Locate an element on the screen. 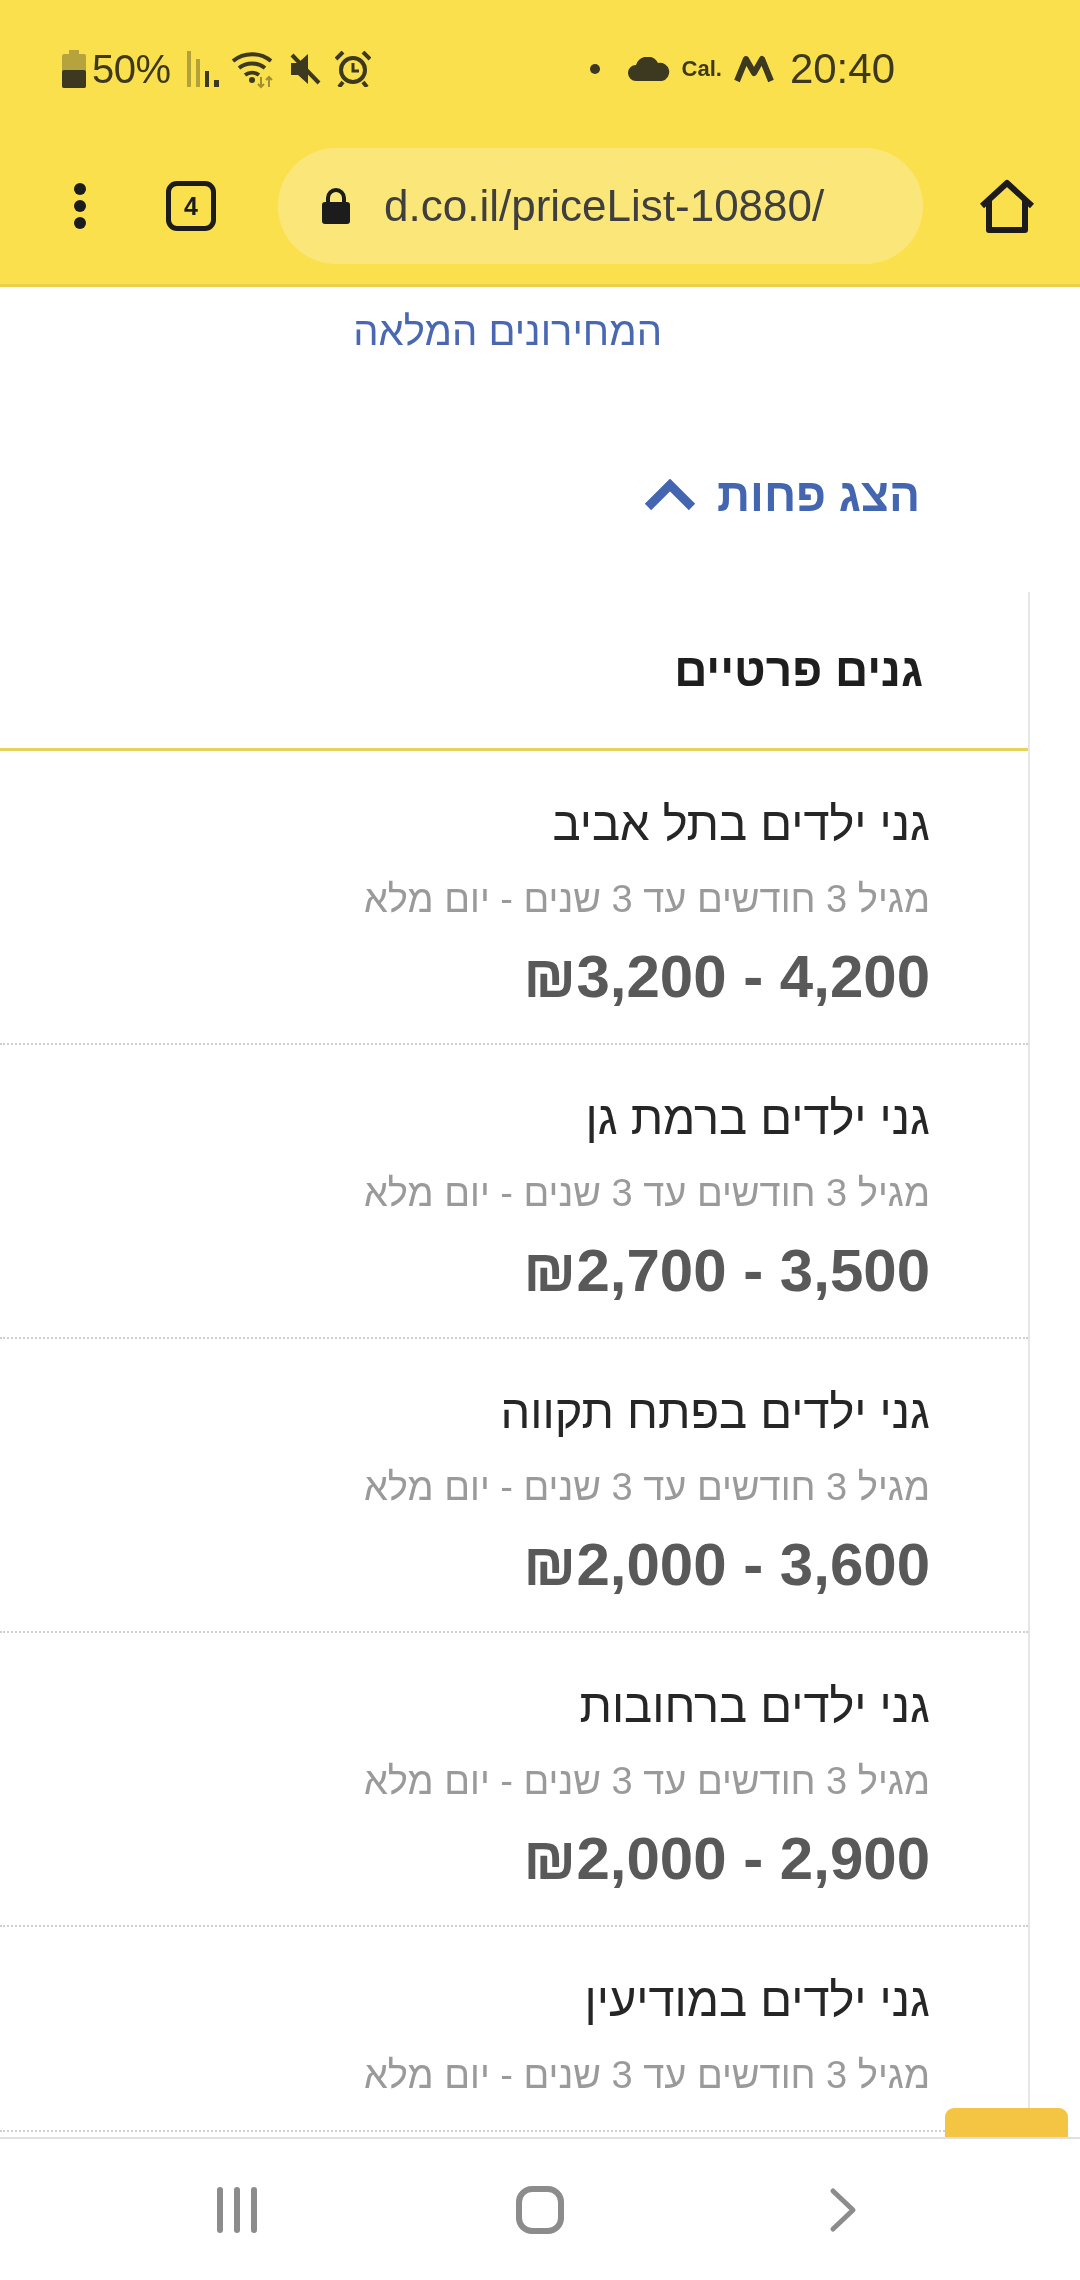  price-range: ₪3,200 - 4,200 is located at coordinates (726, 977).